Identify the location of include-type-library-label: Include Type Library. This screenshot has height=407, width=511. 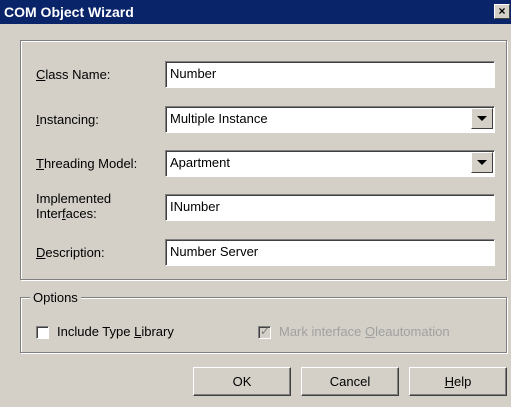
(115, 331).